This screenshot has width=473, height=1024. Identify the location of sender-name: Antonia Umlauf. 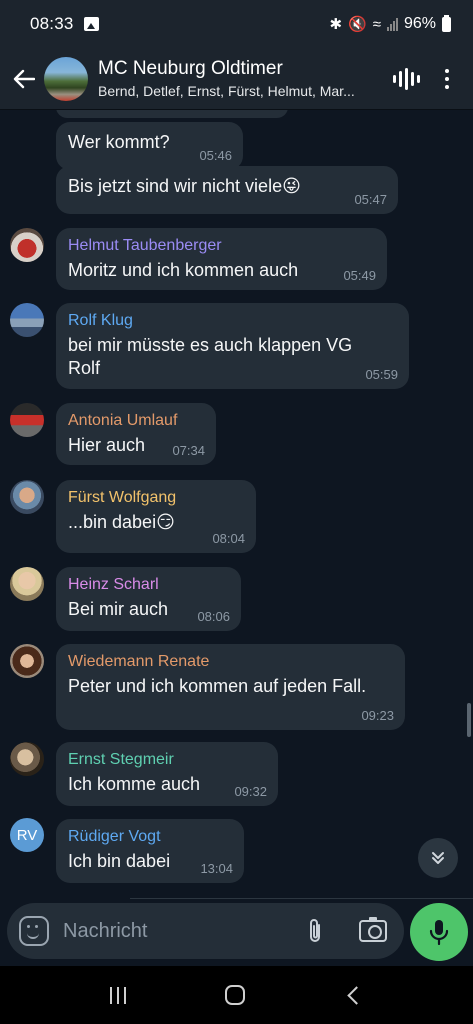
(123, 420).